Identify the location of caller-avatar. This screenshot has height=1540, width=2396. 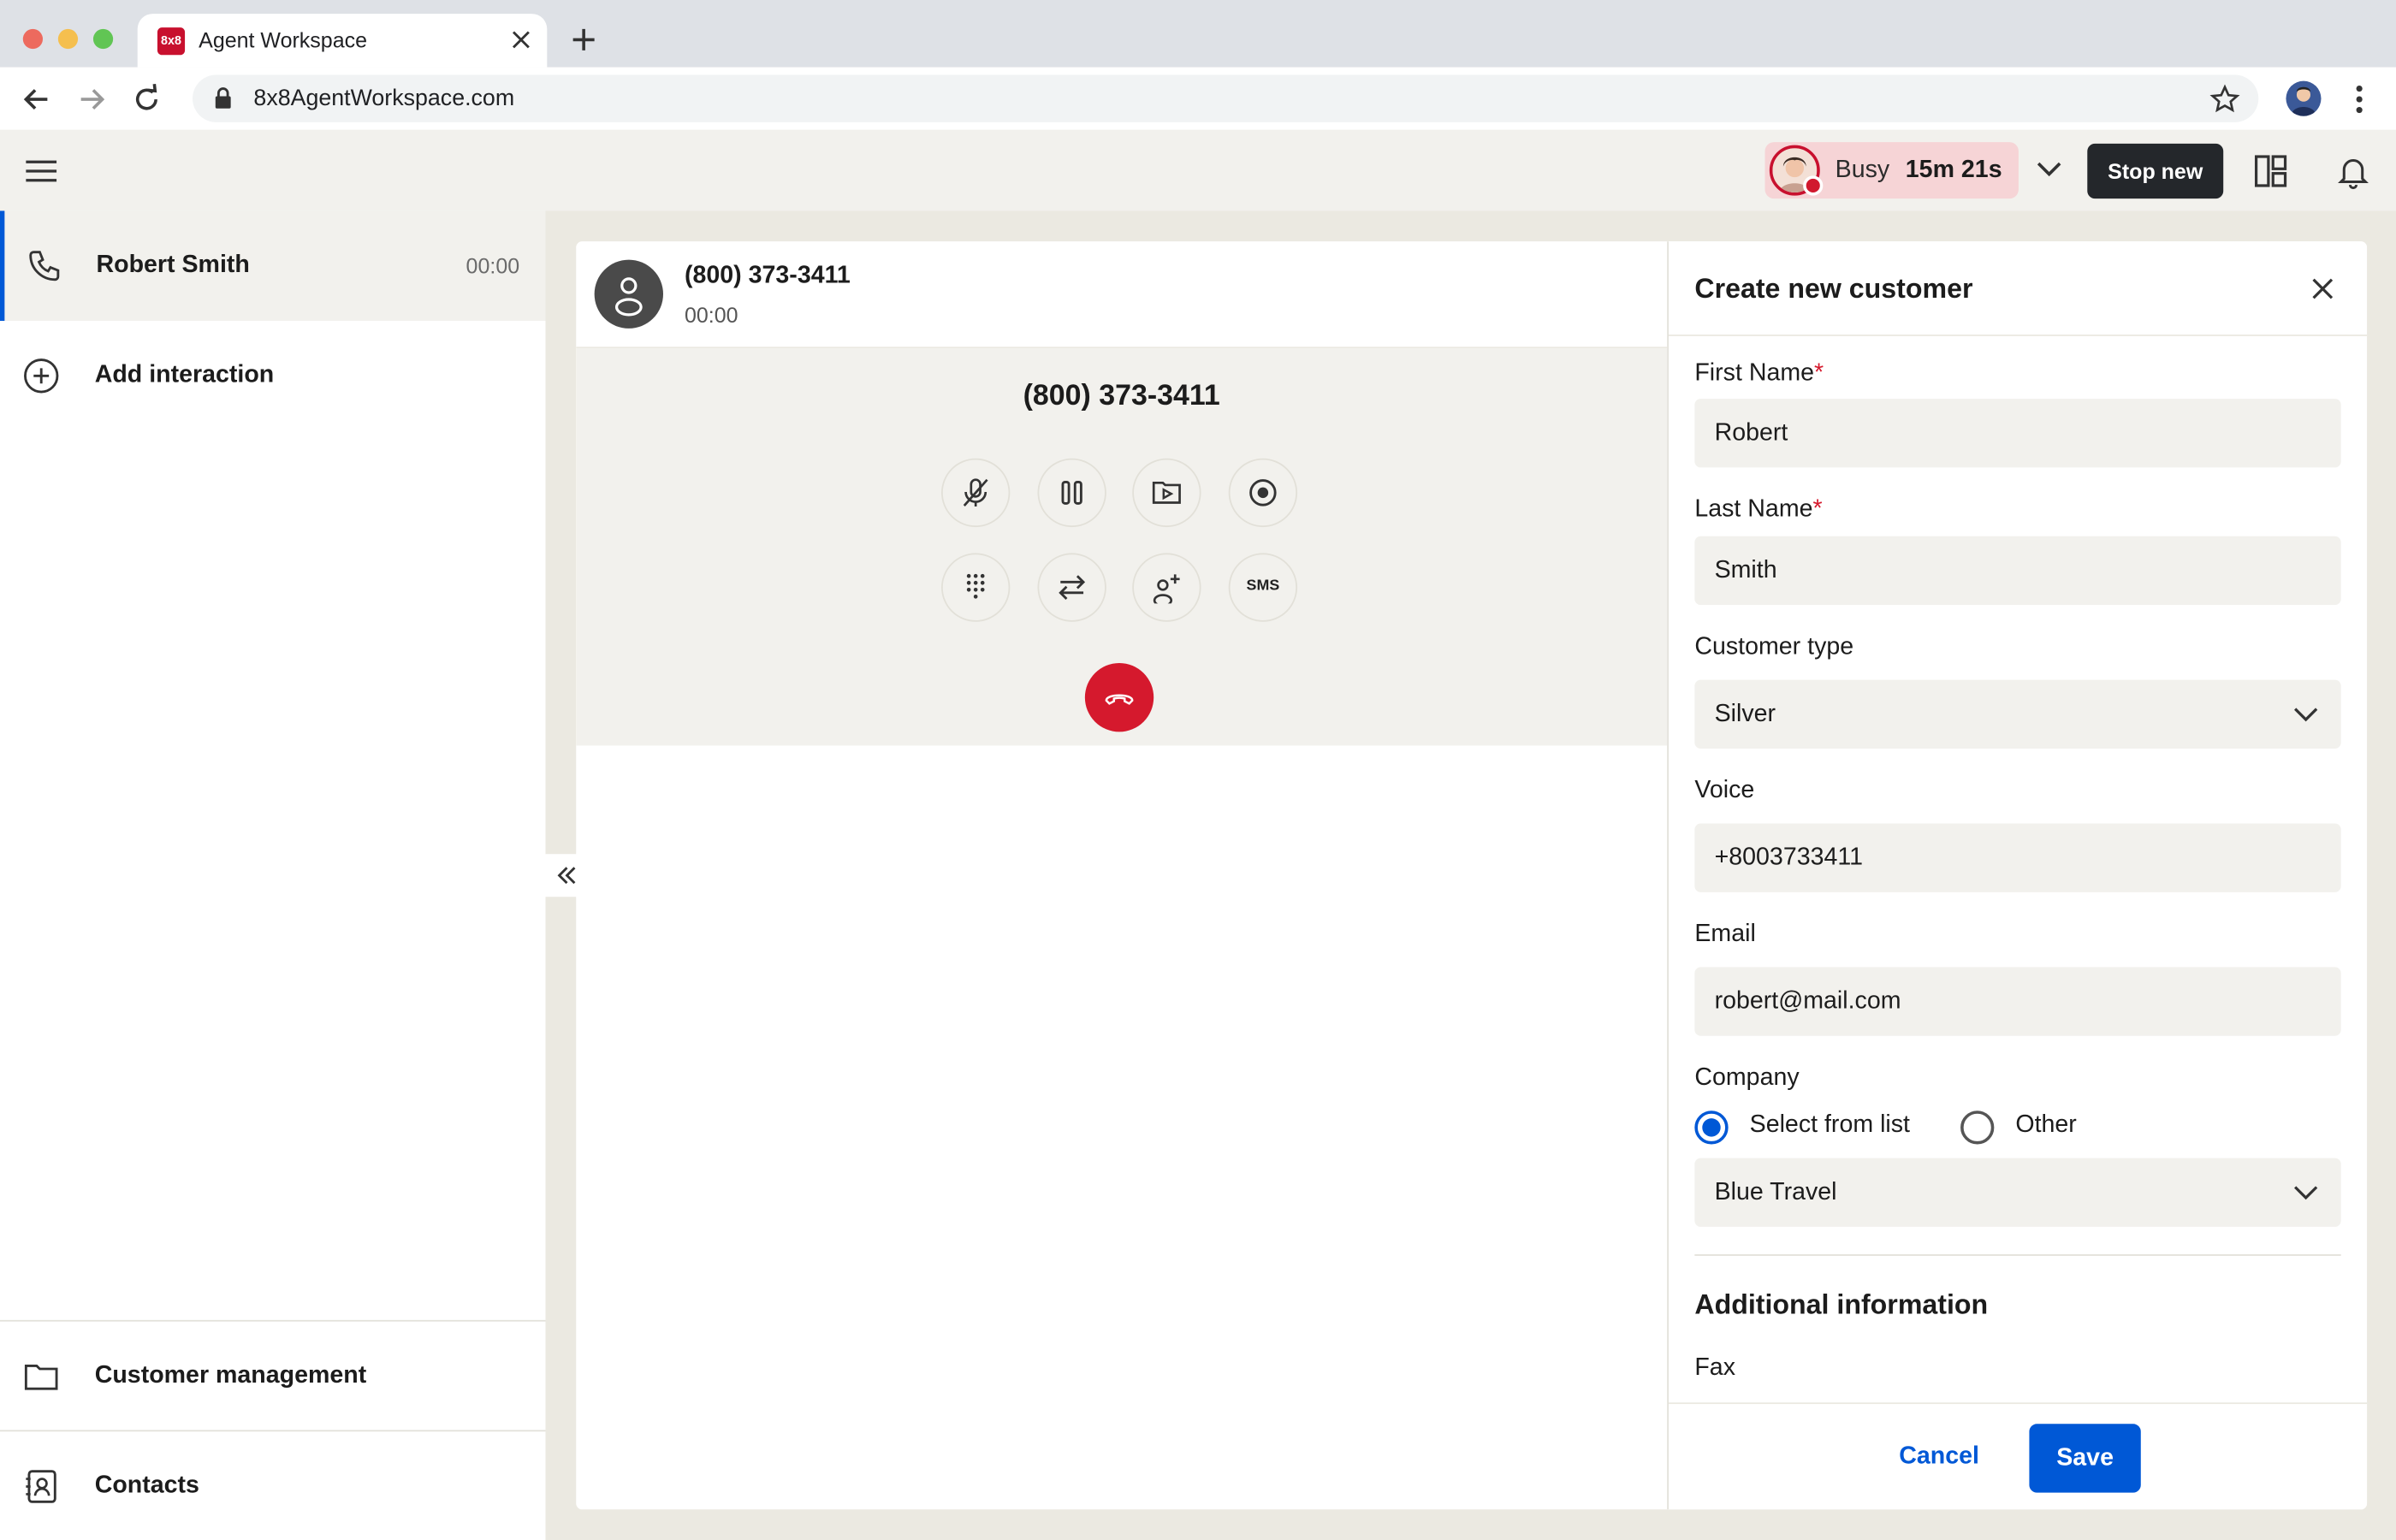
(629, 294).